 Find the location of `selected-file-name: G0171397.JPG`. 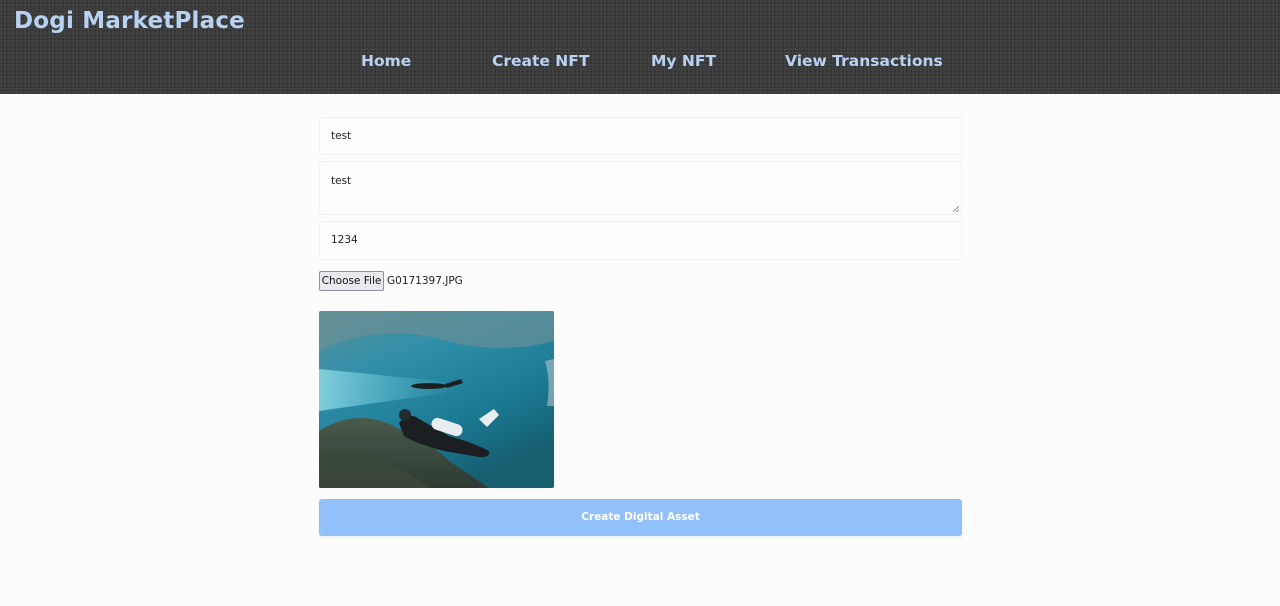

selected-file-name: G0171397.JPG is located at coordinates (425, 281).